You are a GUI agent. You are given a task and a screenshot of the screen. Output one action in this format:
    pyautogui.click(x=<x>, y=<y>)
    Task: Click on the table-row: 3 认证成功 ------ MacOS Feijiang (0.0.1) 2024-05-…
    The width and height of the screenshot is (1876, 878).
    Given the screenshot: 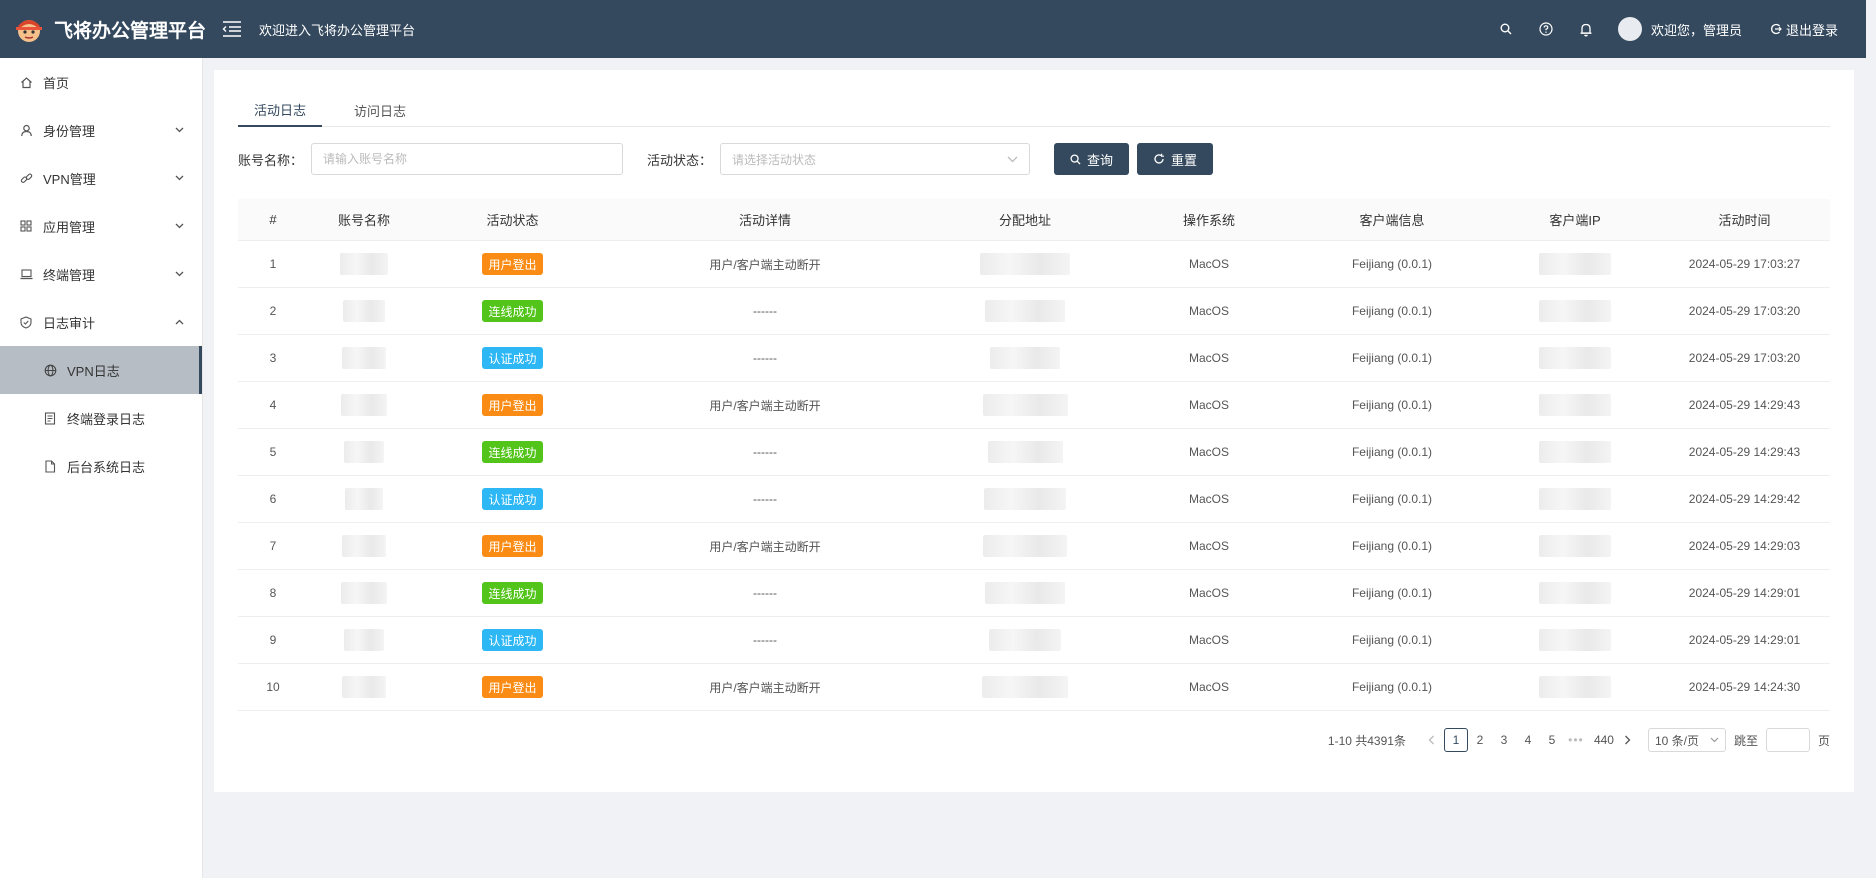 What is the action you would take?
    pyautogui.click(x=1034, y=358)
    